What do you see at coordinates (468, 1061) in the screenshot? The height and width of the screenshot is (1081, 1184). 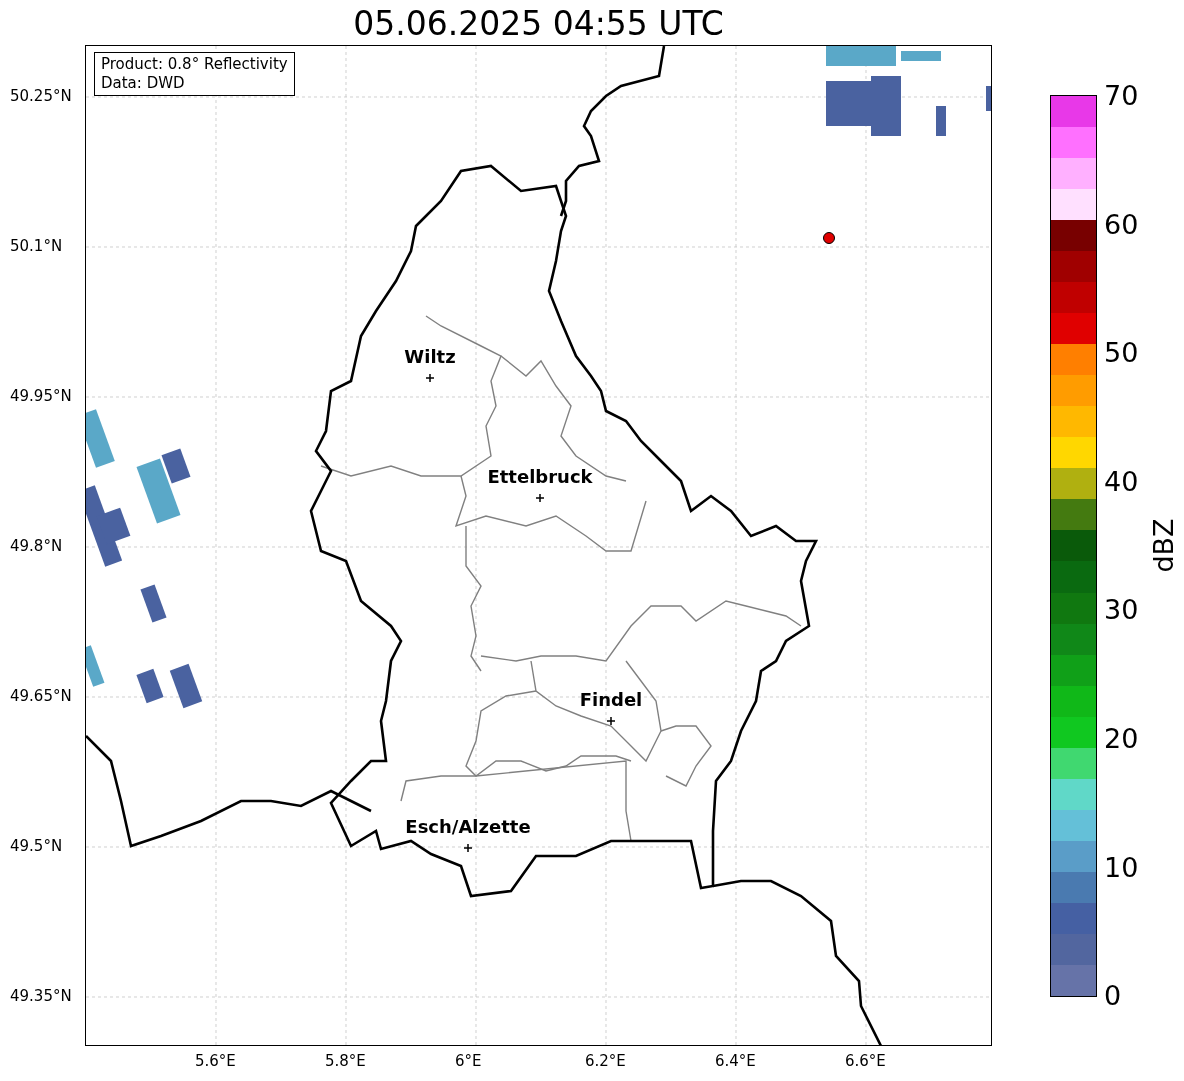 I see `longitude-label: 6°E` at bounding box center [468, 1061].